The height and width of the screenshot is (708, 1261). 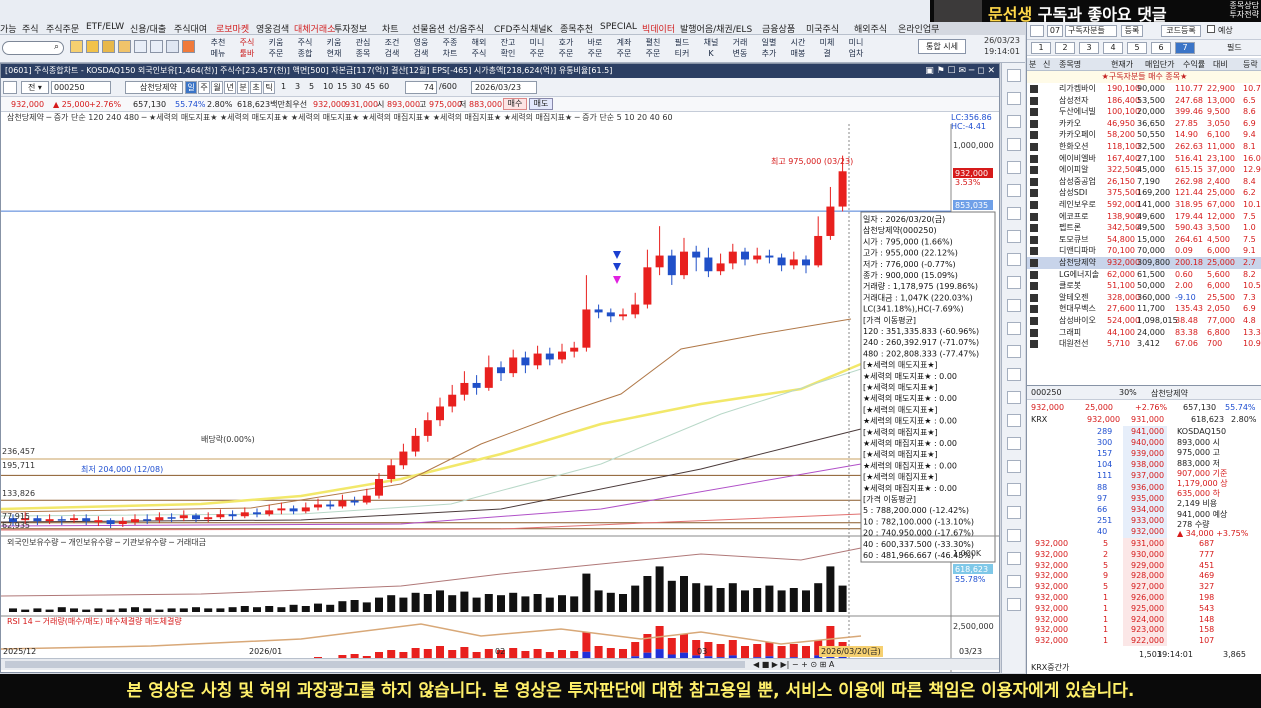 I want to click on toolbar-button-11: 미니 주문, so click(x=537, y=48).